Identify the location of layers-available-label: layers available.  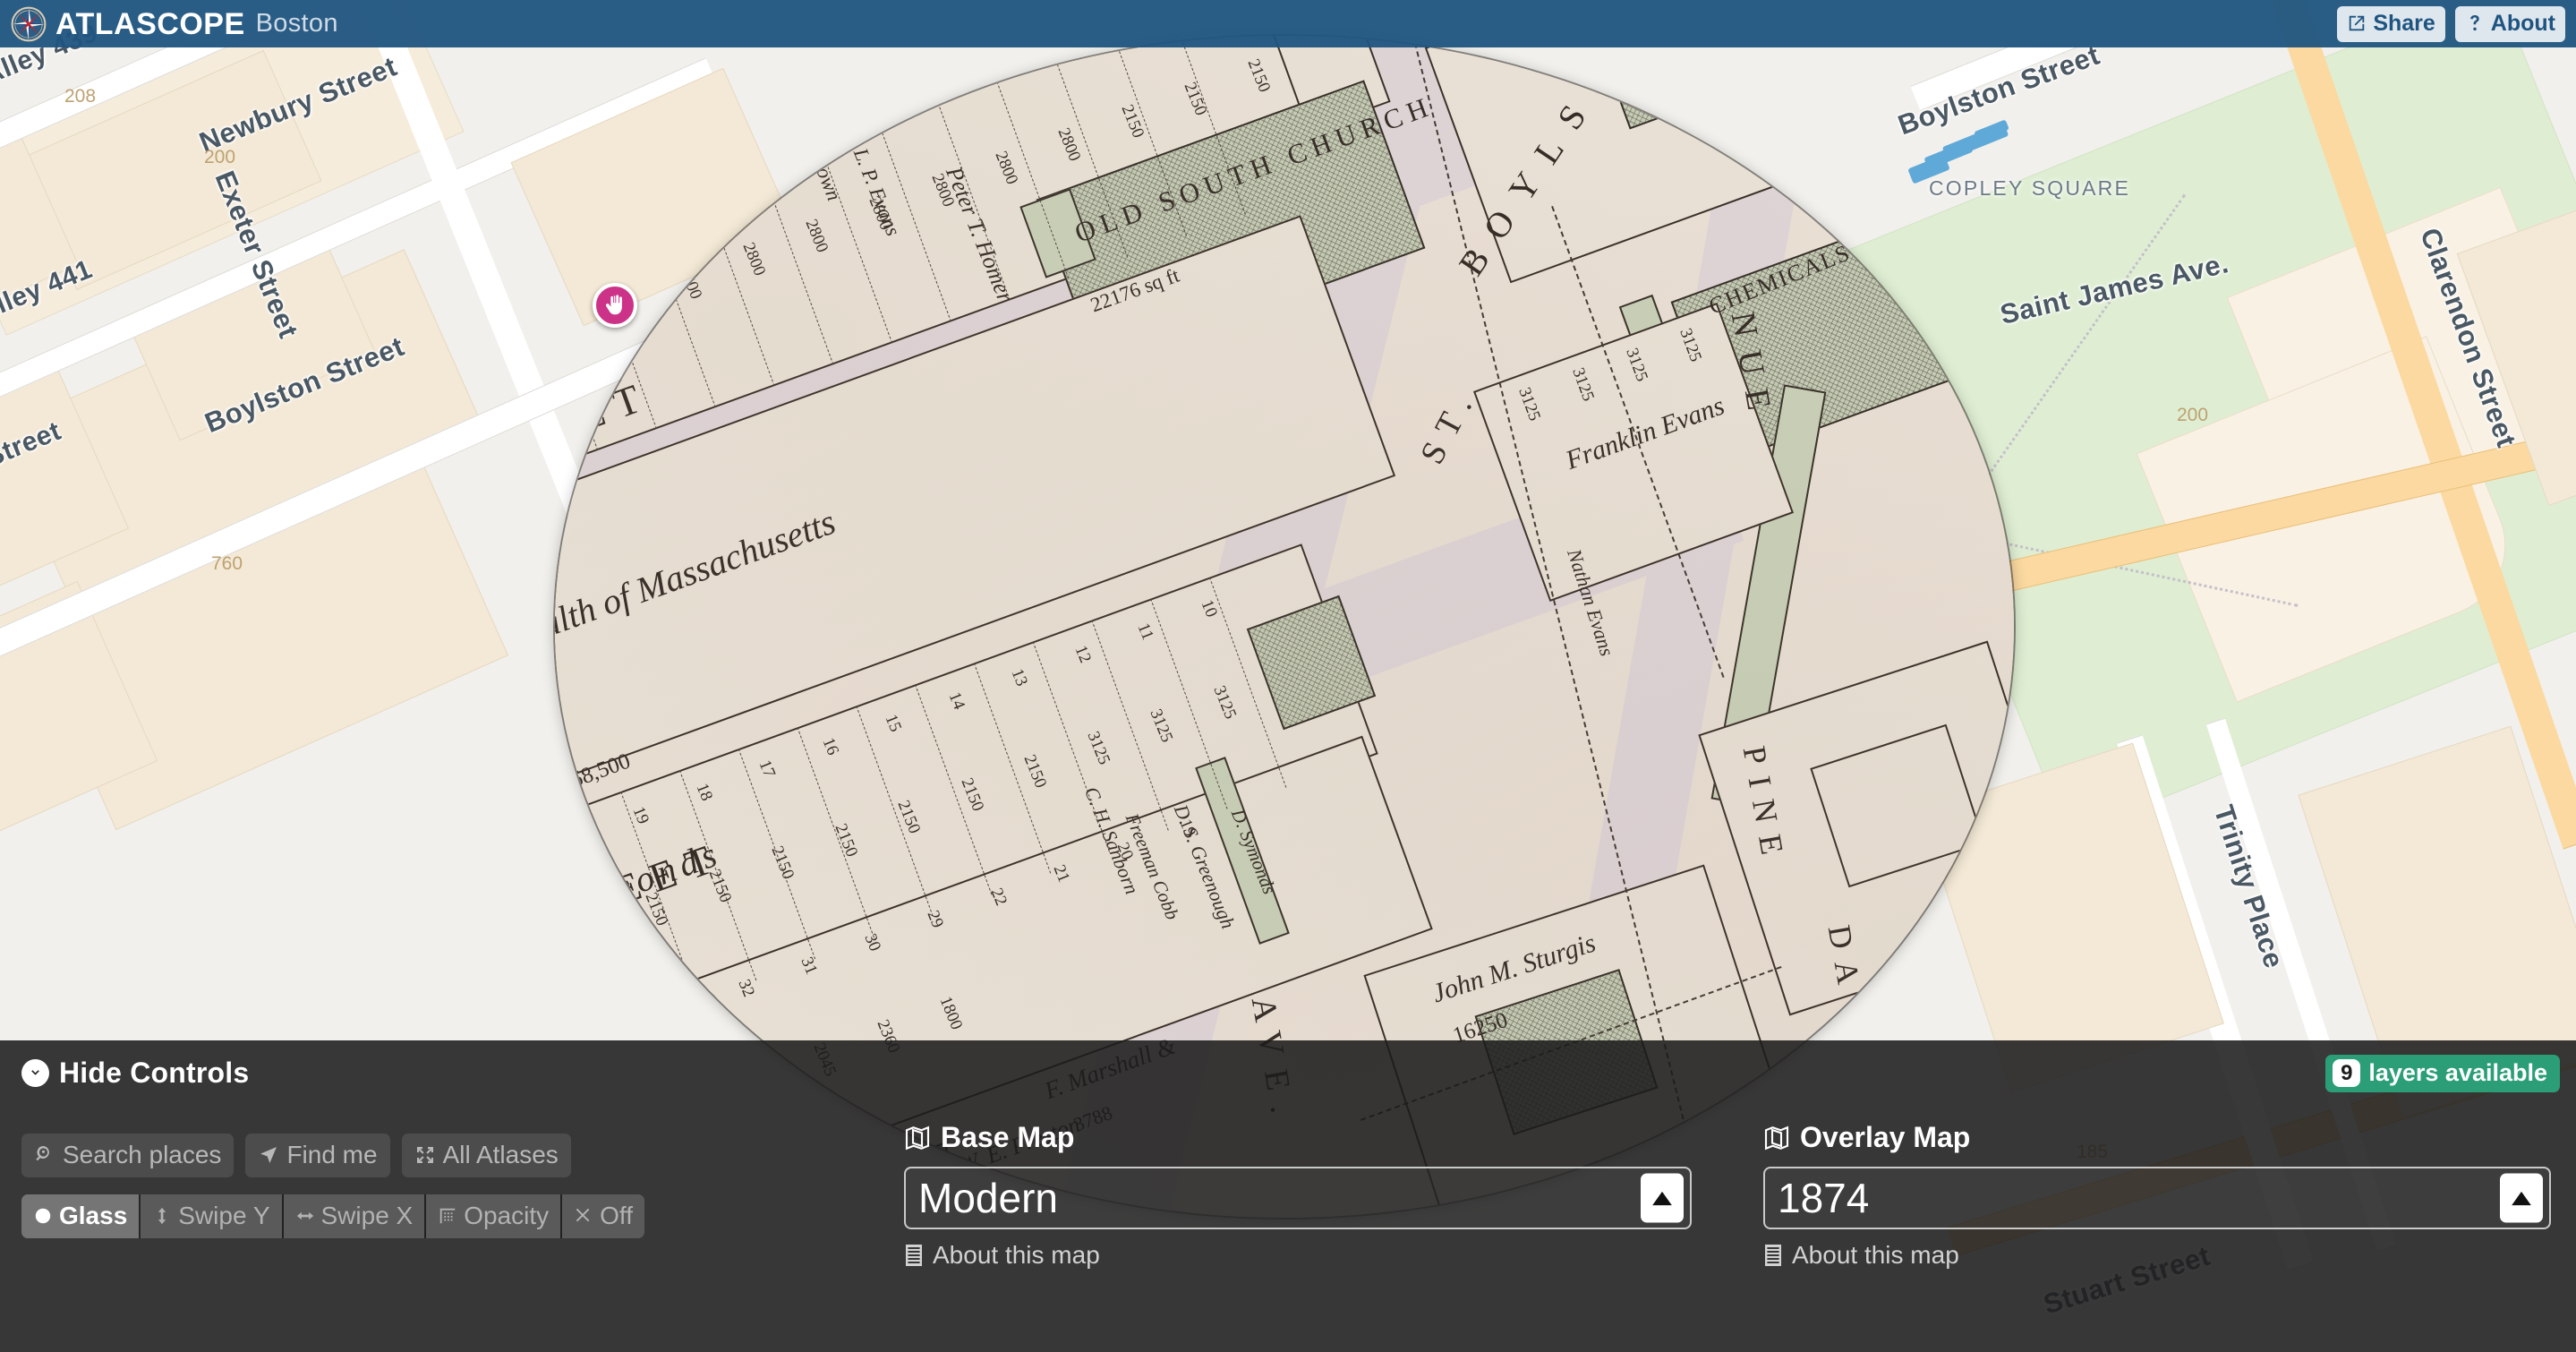
(2457, 1072).